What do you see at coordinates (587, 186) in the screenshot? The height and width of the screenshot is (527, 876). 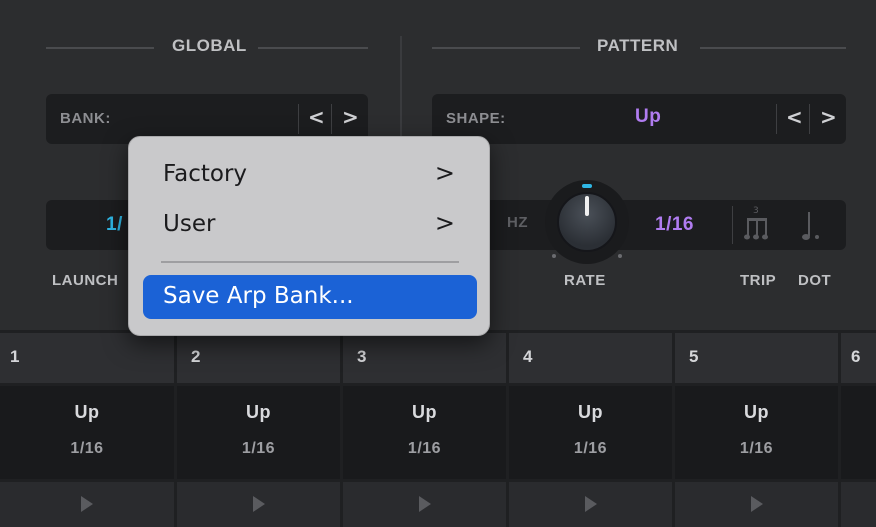 I see `rate-knob-indicator` at bounding box center [587, 186].